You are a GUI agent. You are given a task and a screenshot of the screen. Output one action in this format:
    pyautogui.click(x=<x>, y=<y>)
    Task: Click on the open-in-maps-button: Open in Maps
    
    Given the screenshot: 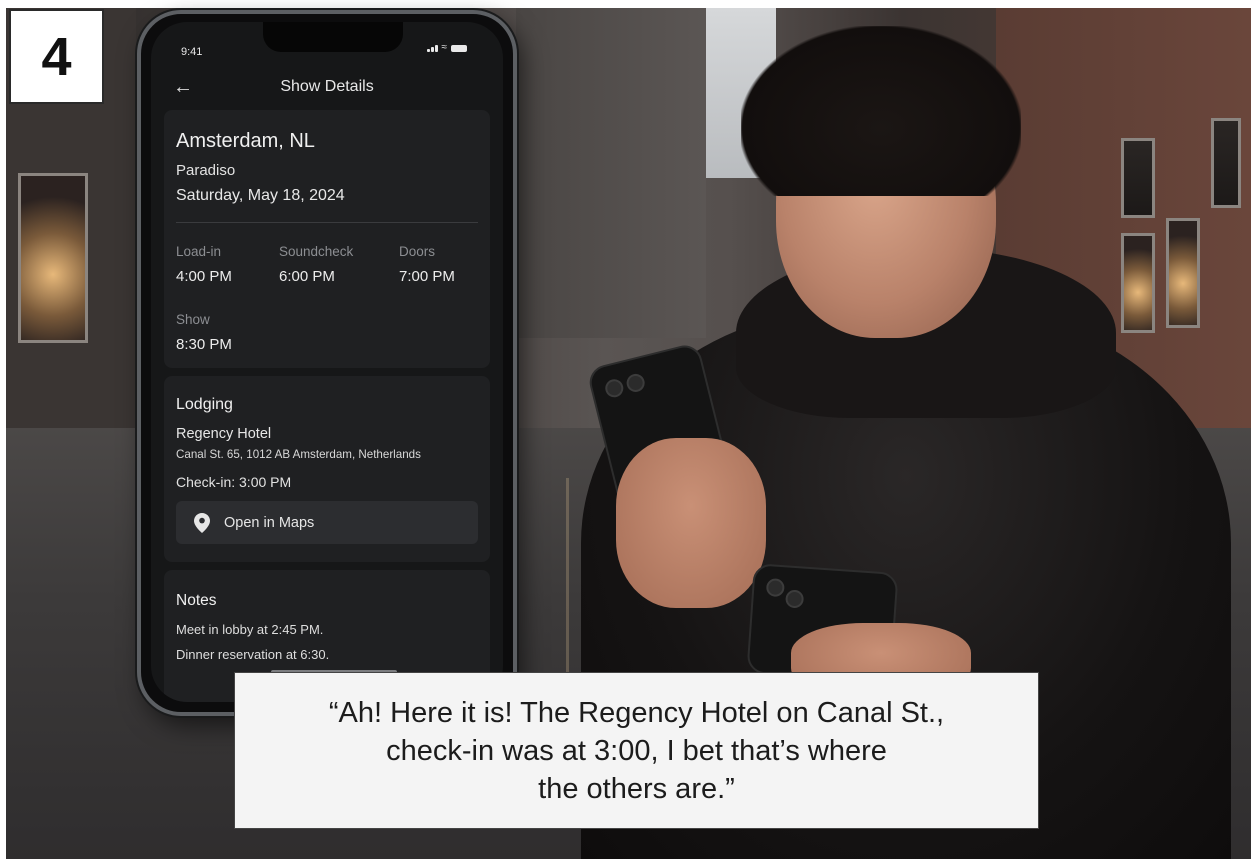 What is the action you would take?
    pyautogui.click(x=327, y=522)
    